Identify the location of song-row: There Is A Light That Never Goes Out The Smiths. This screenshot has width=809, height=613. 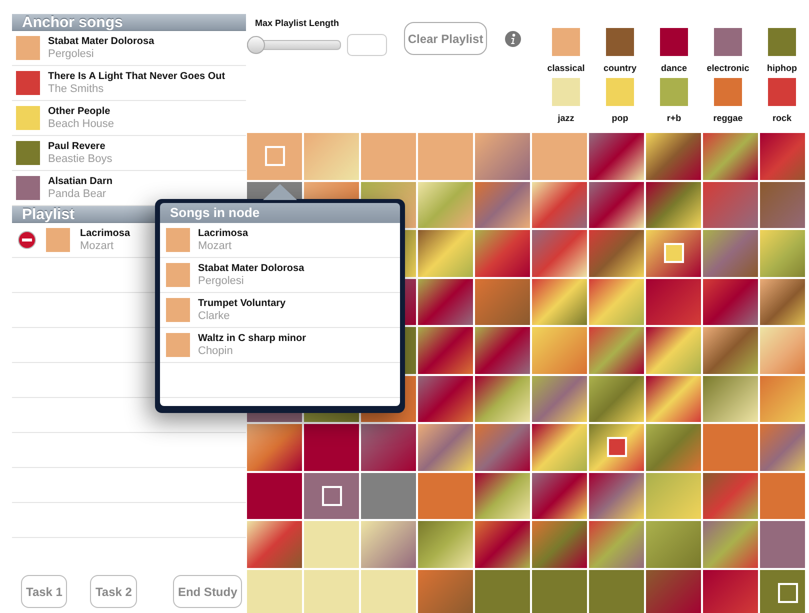
(129, 83).